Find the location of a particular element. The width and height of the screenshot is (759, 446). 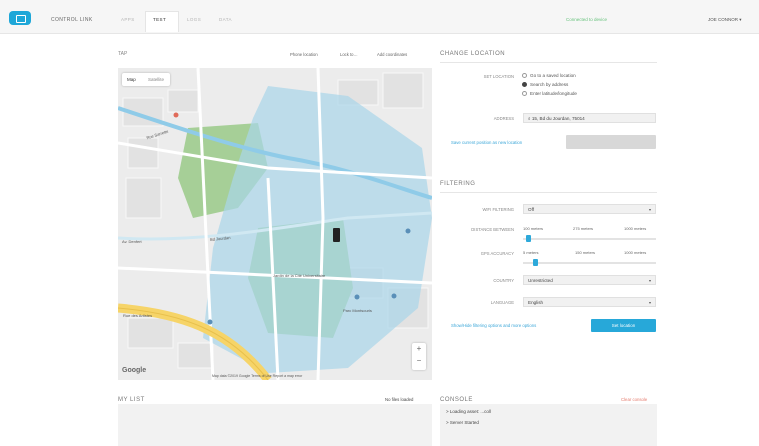

my-list-title: MY LIST is located at coordinates (131, 400).